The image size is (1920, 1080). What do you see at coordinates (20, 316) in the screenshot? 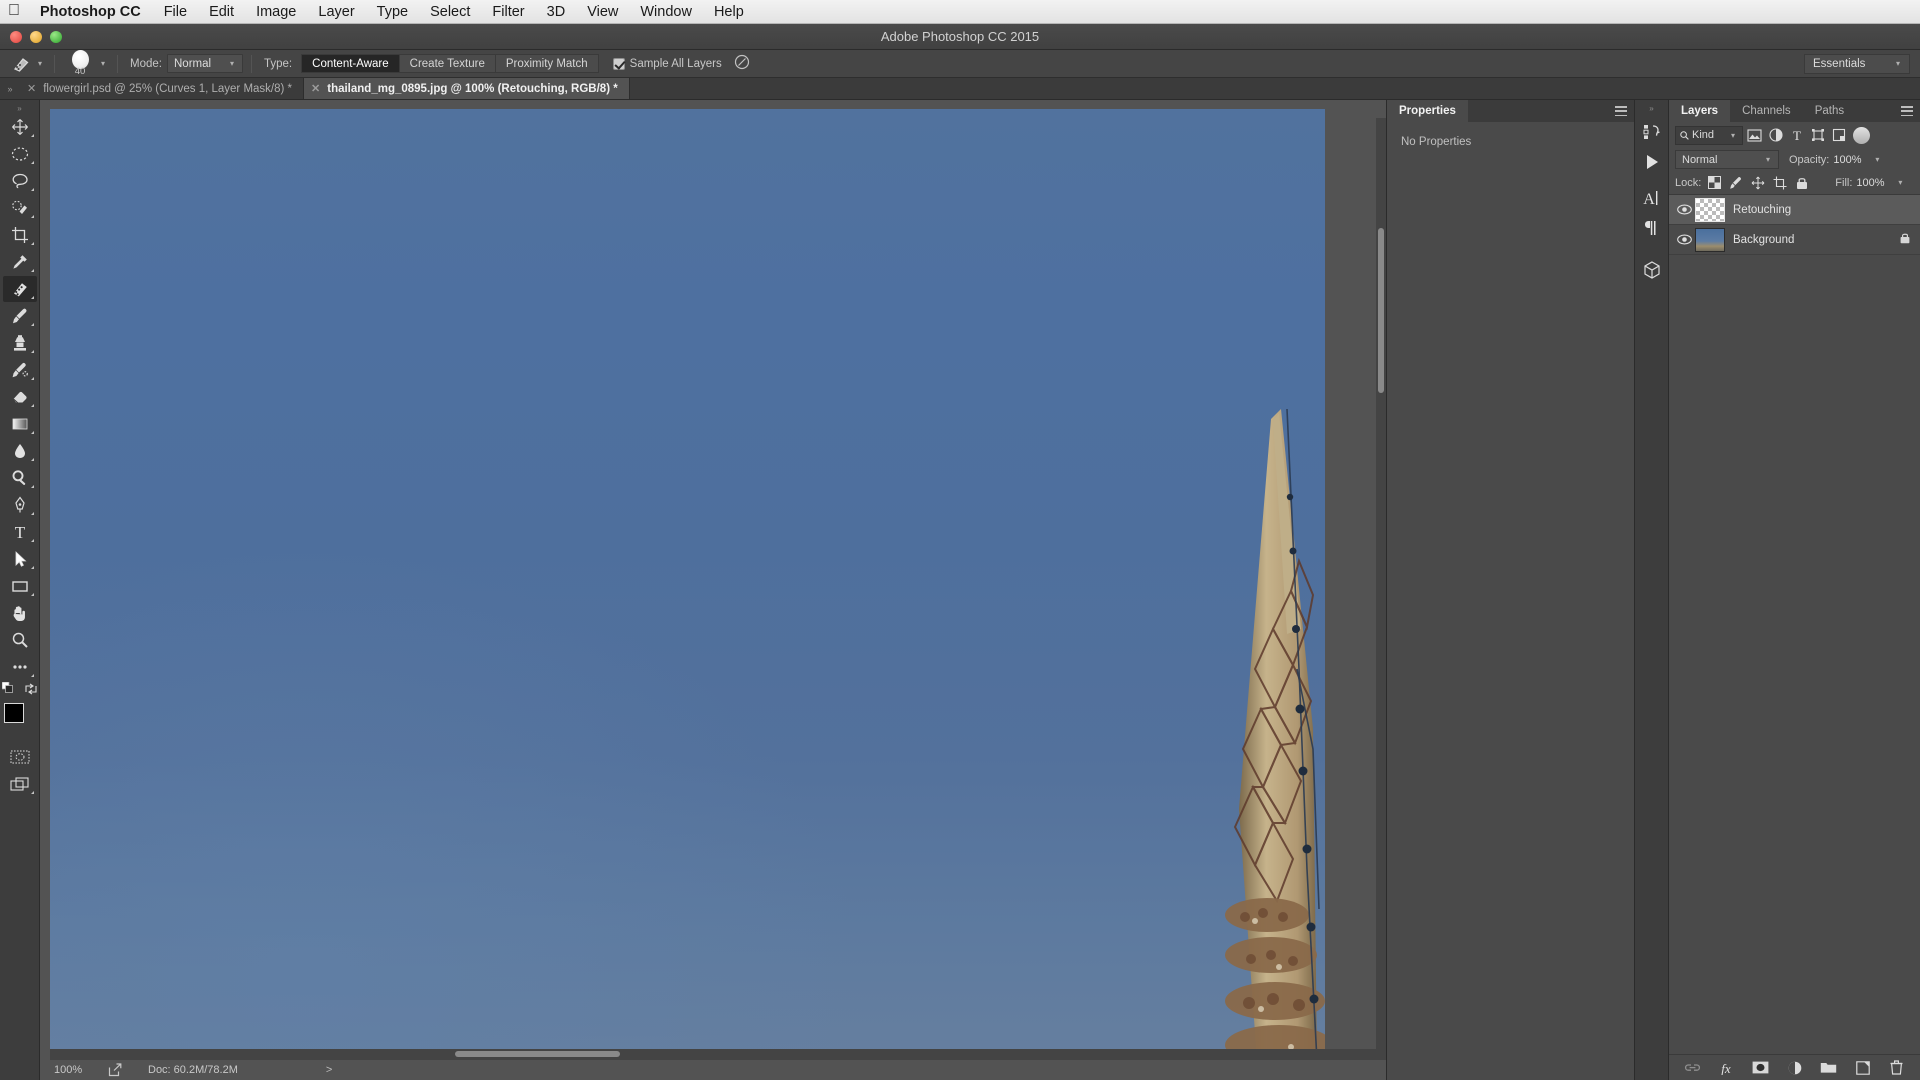
I see `brush-tool` at bounding box center [20, 316].